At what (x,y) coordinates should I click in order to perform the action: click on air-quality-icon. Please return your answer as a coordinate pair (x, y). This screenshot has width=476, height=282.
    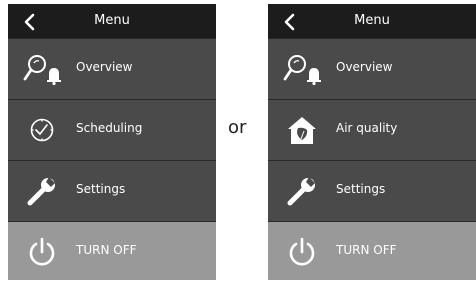
    Looking at the image, I should click on (302, 130).